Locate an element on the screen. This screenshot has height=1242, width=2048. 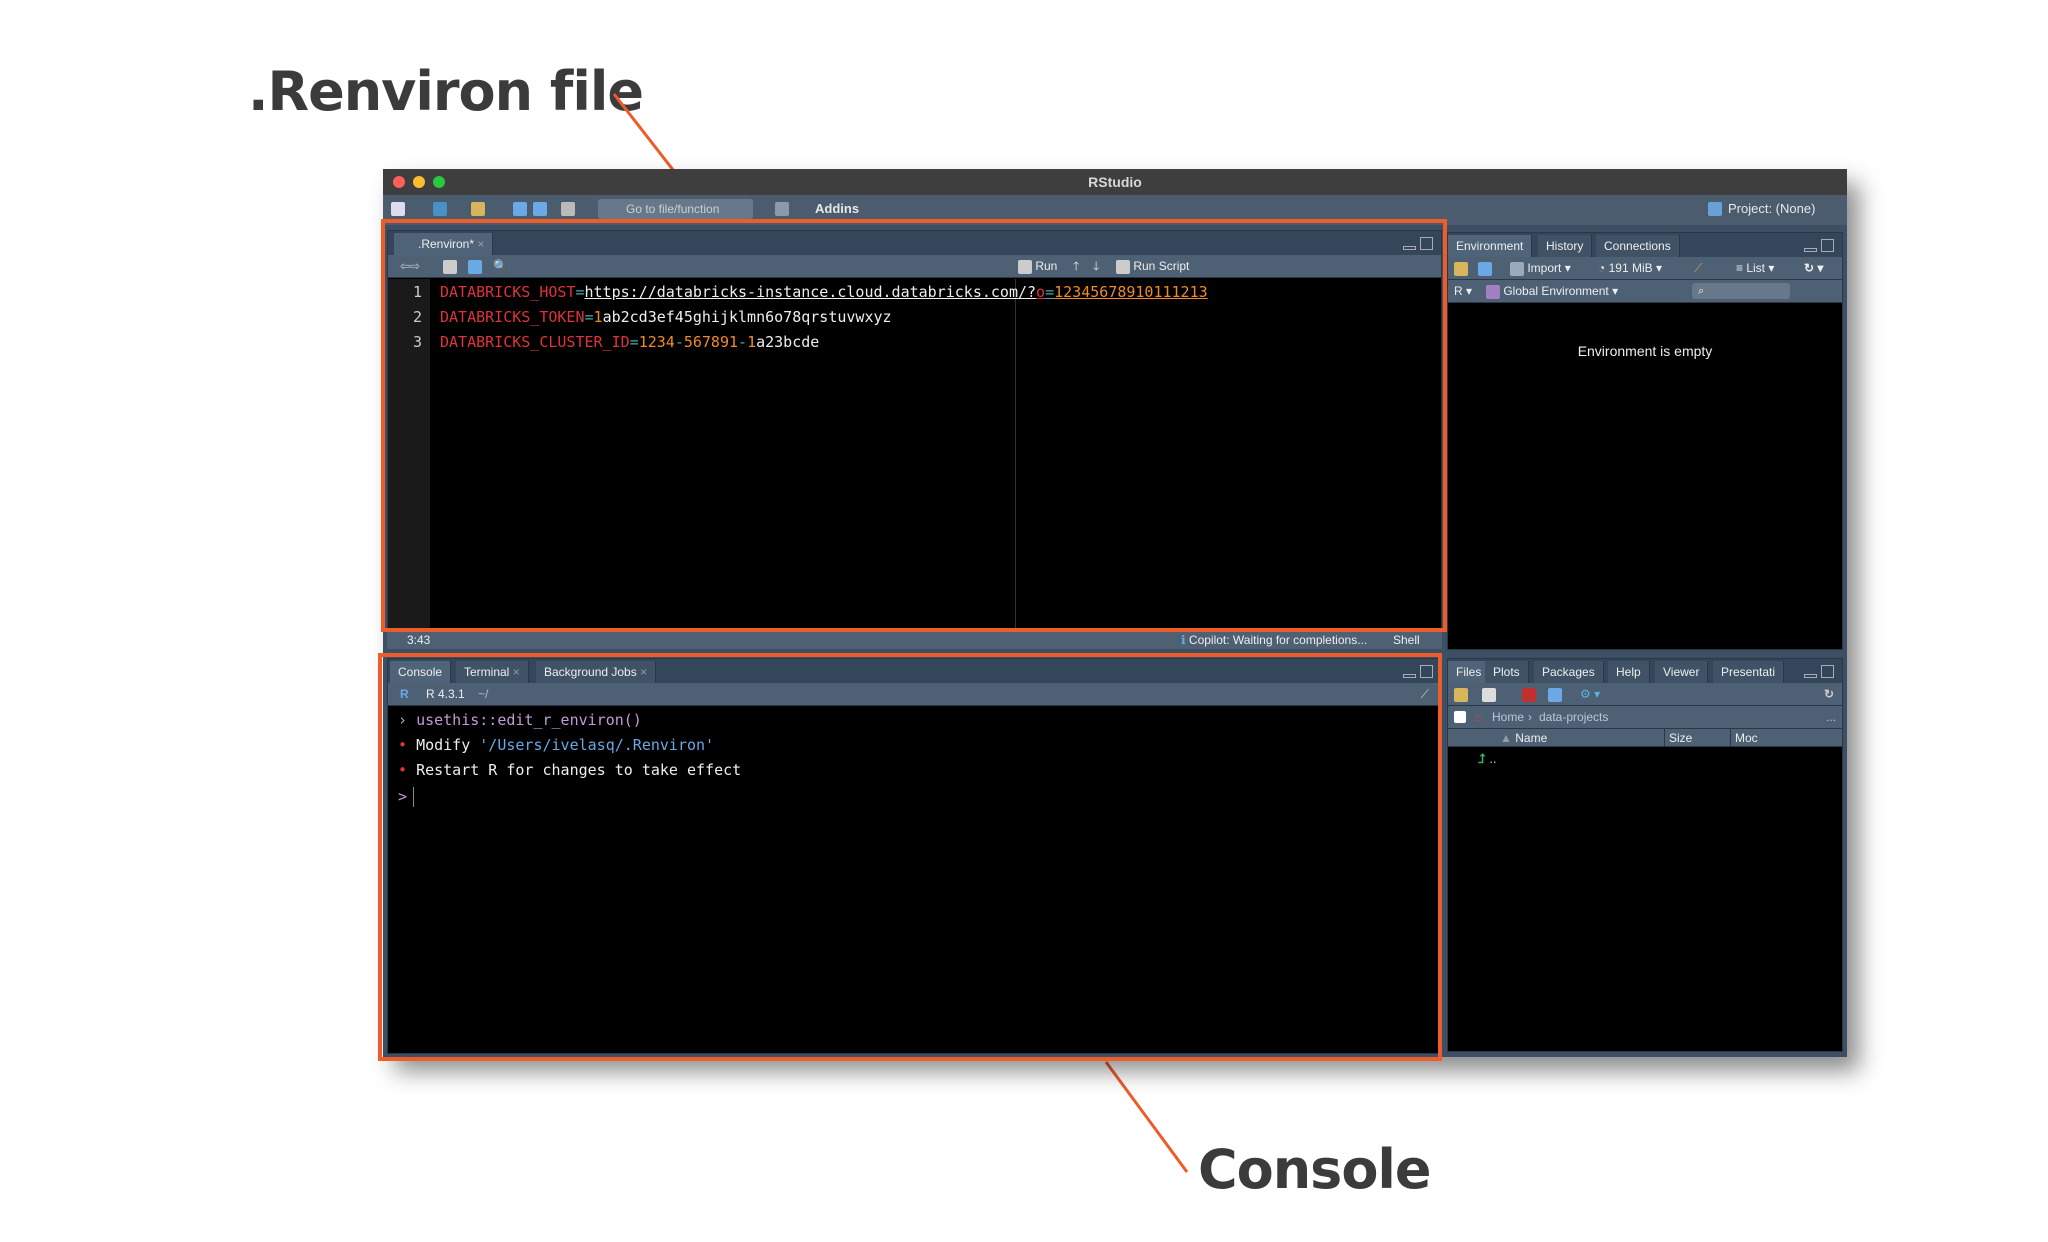
select-all-checkbox is located at coordinates (1460, 717).